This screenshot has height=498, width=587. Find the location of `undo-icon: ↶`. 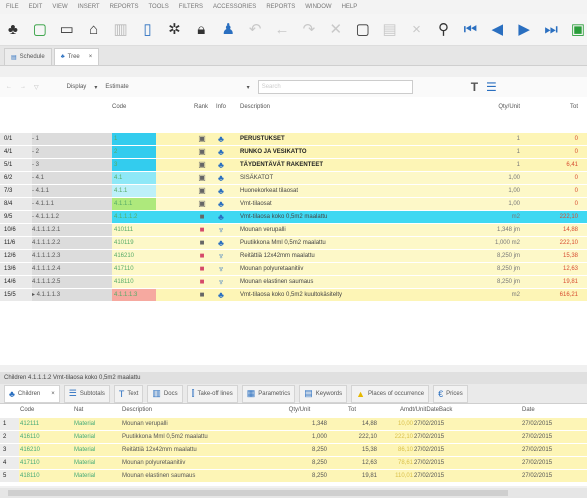

undo-icon: ↶ is located at coordinates (255, 30).